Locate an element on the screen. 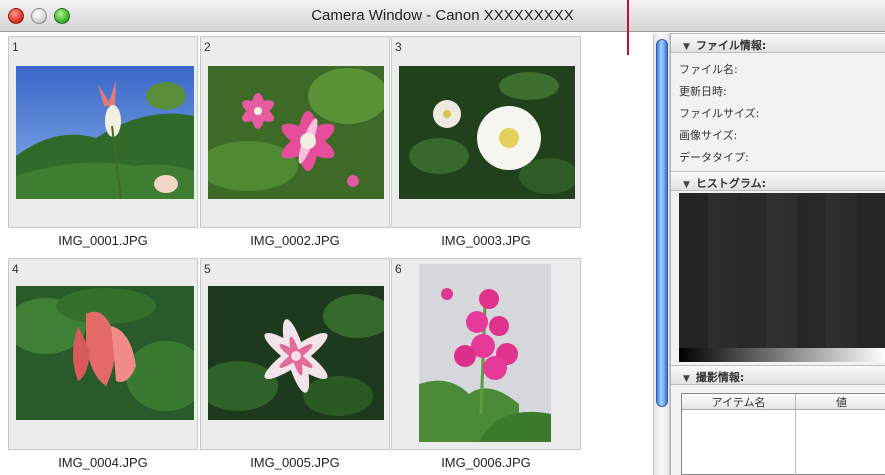  histogram-gradient-bar is located at coordinates (782, 355).